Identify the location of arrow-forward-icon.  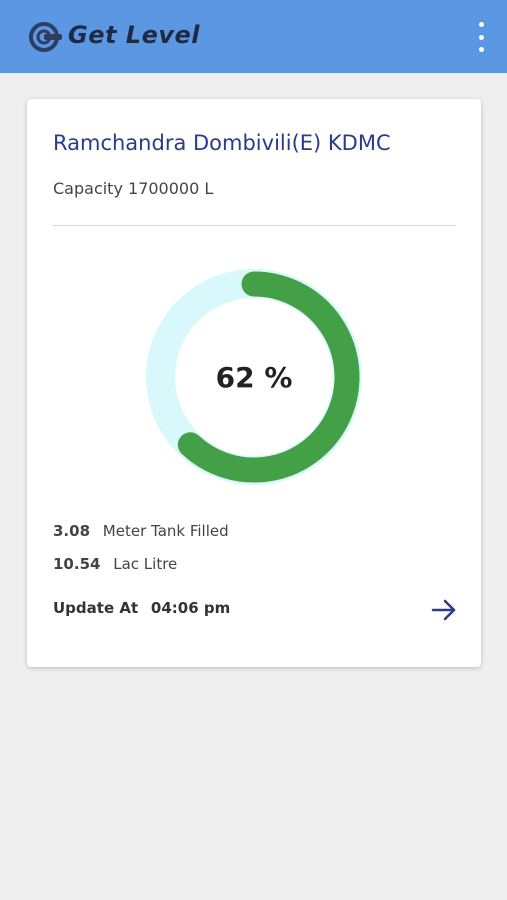
(444, 610).